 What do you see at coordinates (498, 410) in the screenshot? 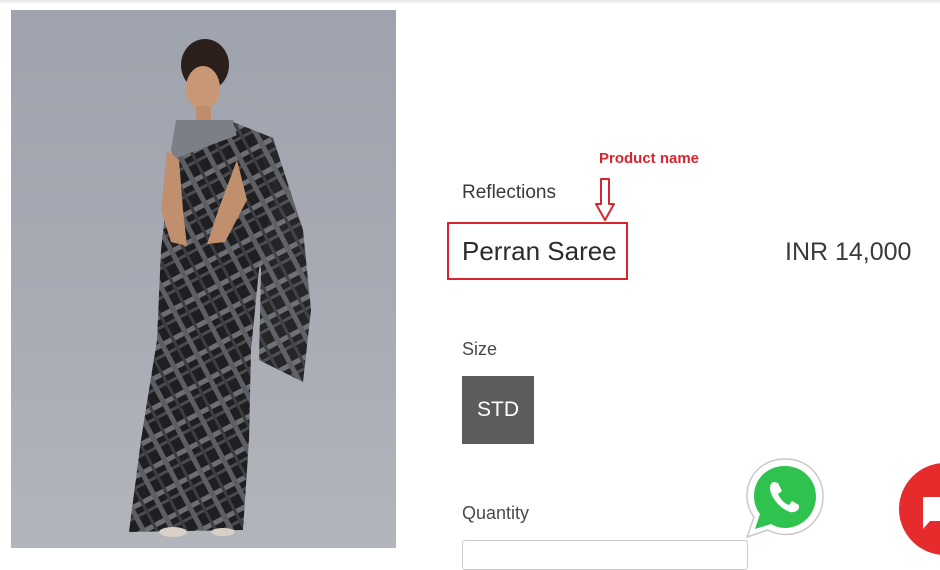
I see `size-option-std: STD` at bounding box center [498, 410].